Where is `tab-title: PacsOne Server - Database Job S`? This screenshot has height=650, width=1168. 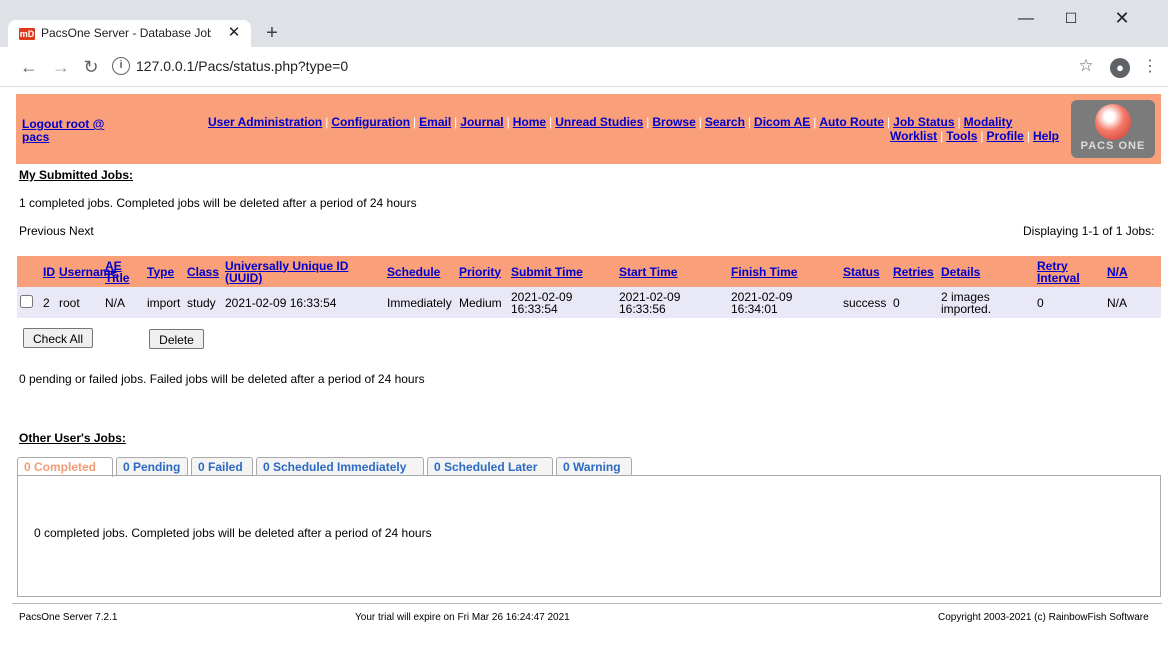 tab-title: PacsOne Server - Database Job S is located at coordinates (126, 33).